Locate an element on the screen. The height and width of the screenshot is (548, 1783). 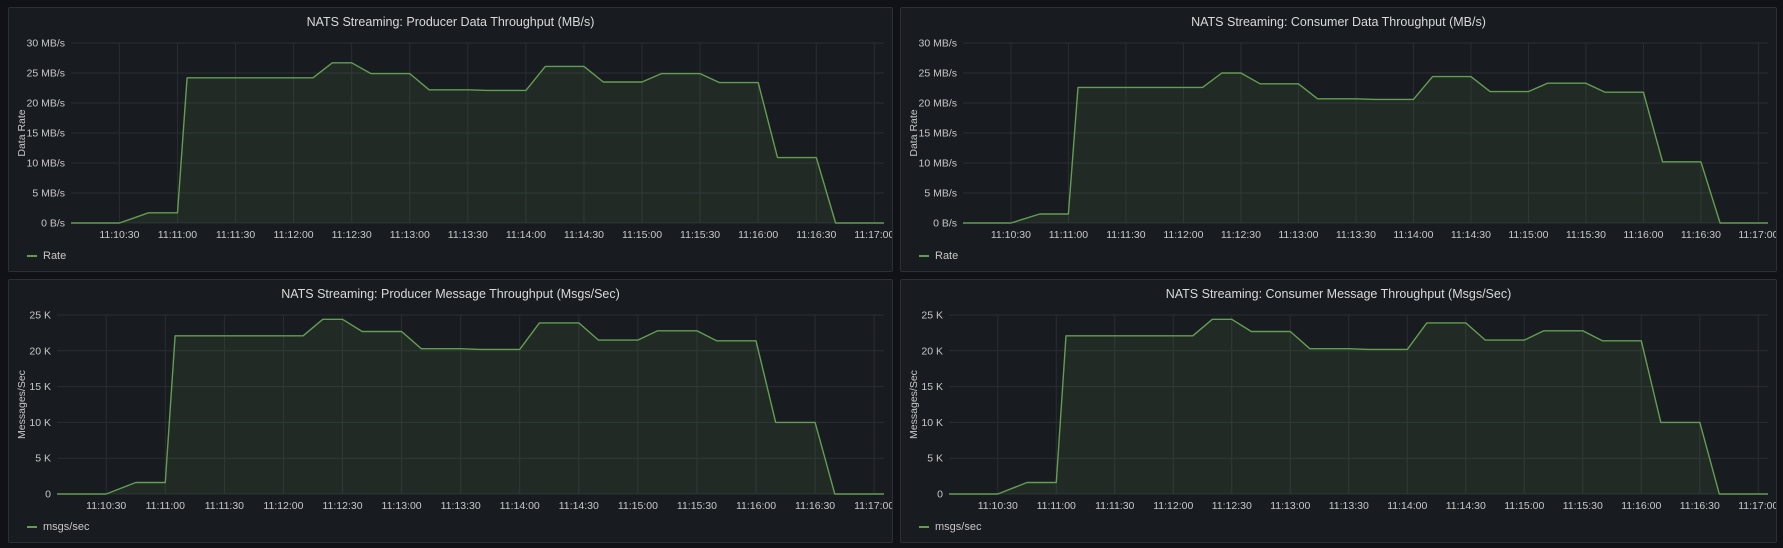
y-tick-label: 30 MB/s is located at coordinates (937, 44).